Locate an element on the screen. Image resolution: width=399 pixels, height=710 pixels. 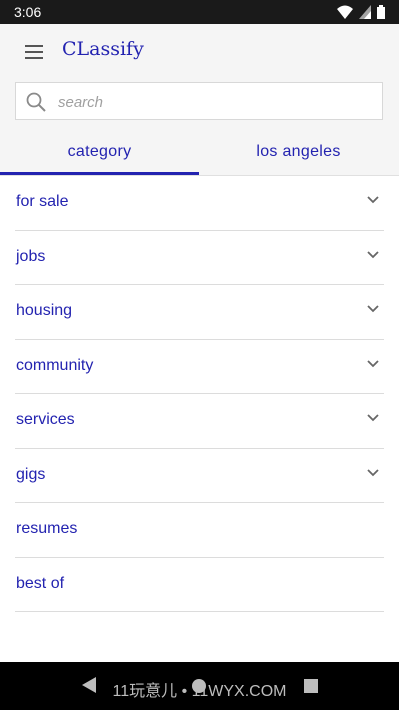
category-resumes: resumes is located at coordinates (199, 530).